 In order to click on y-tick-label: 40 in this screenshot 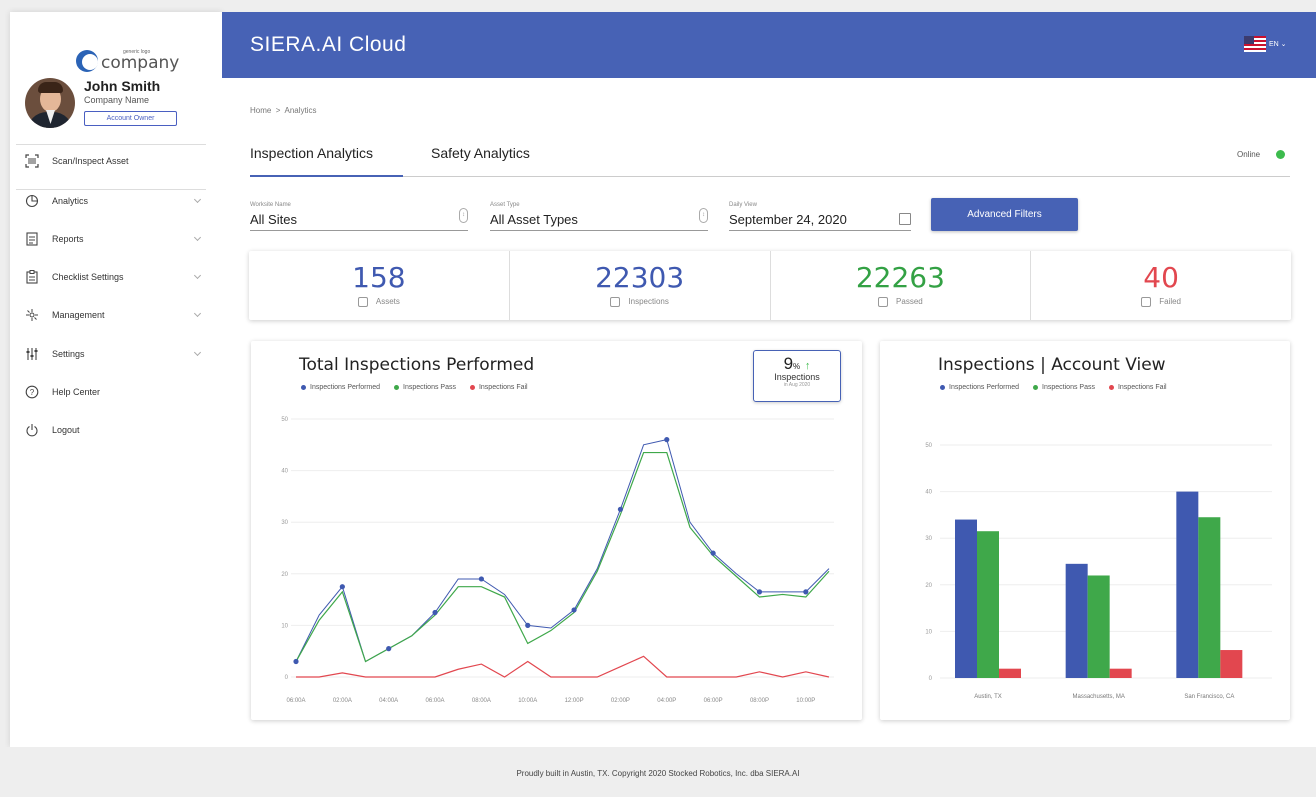, I will do `click(928, 493)`.